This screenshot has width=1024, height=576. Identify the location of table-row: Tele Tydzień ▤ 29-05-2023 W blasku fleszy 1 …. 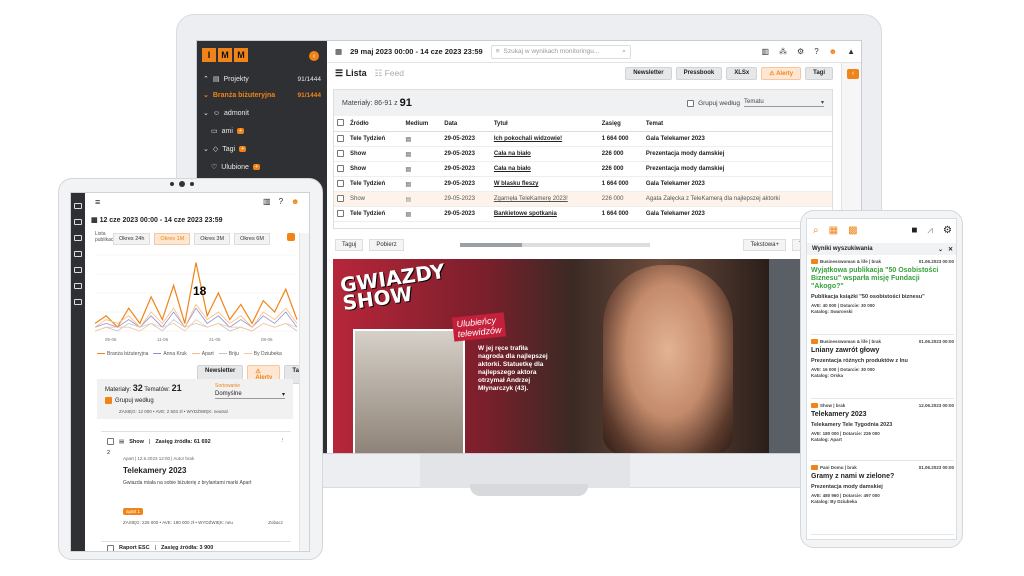
(583, 184).